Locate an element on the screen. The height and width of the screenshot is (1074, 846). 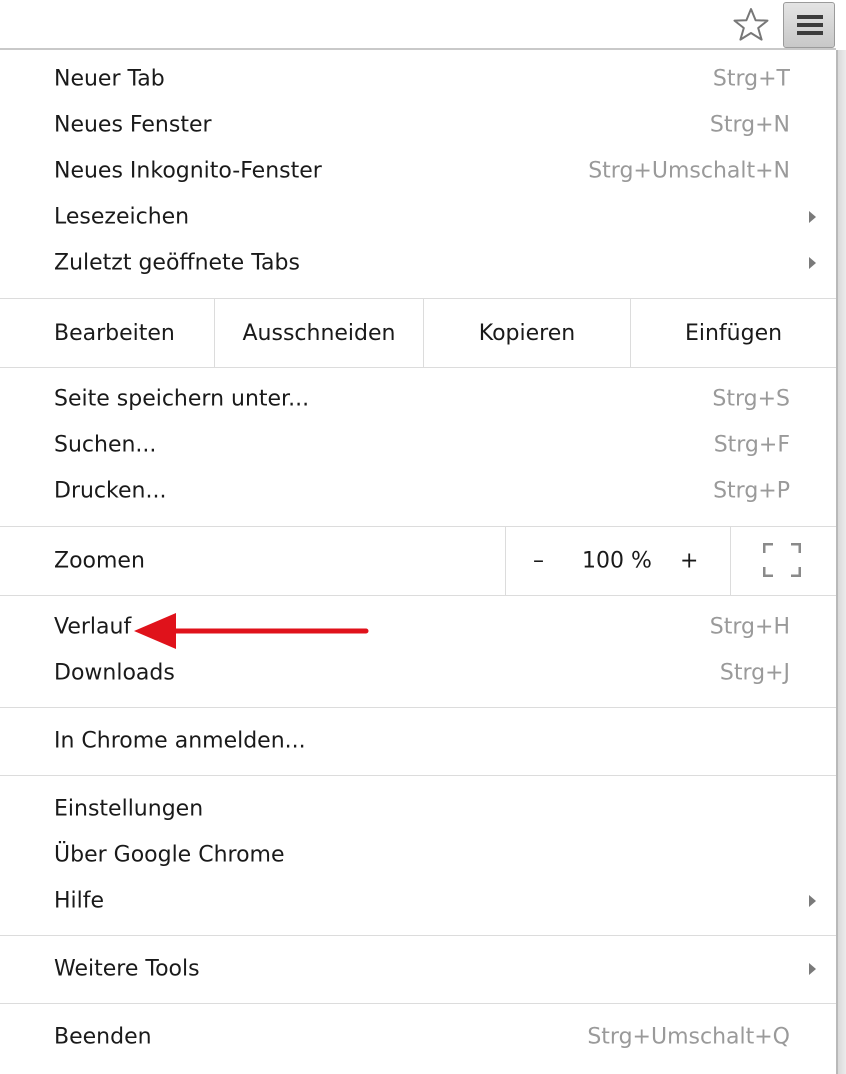
fullscreen-icon is located at coordinates (782, 560).